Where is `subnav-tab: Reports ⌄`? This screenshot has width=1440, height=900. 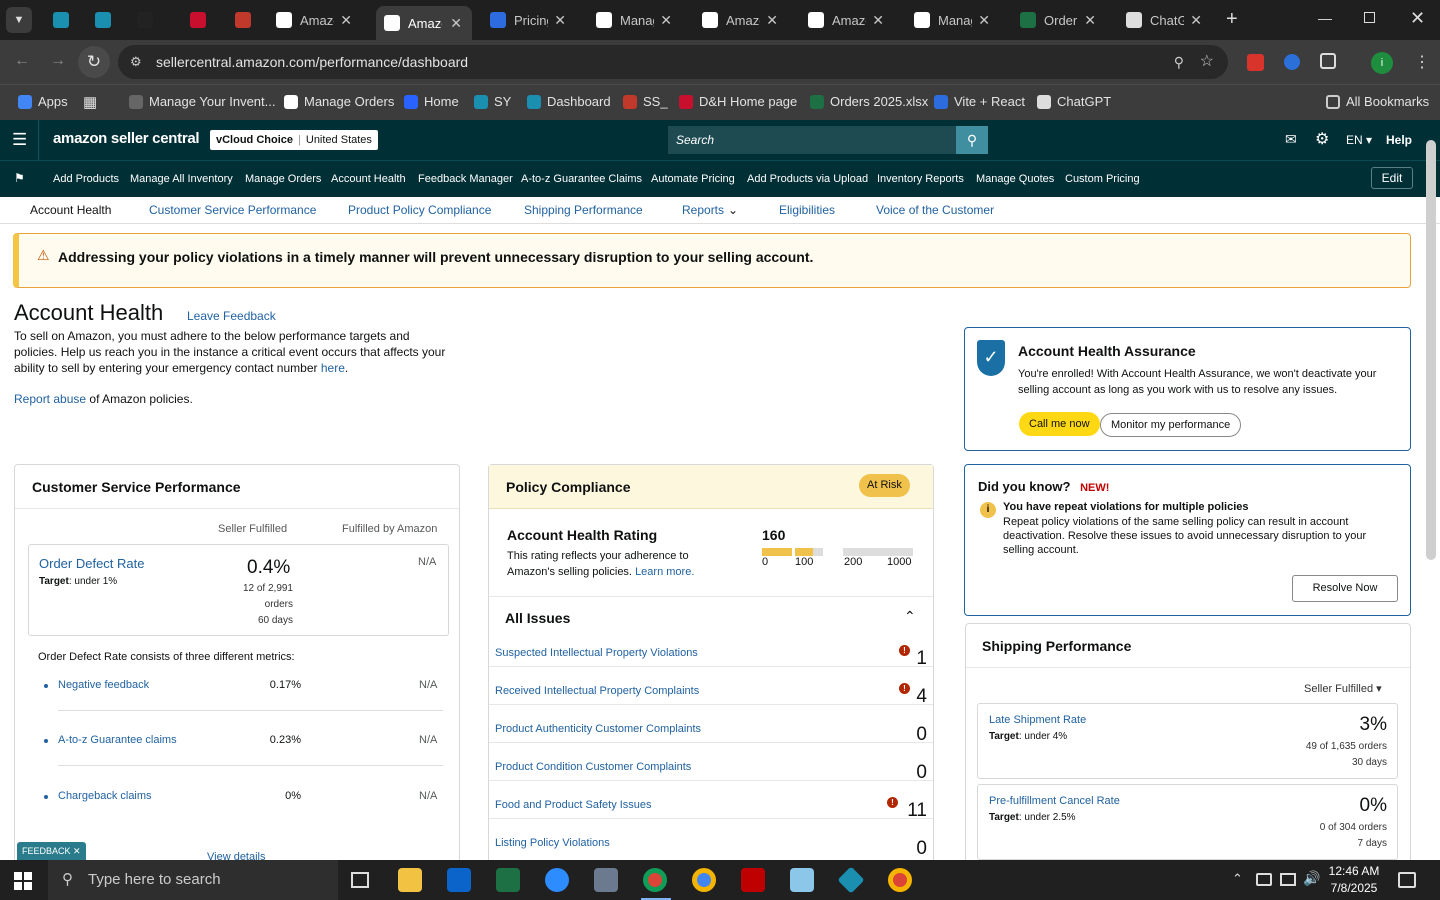 subnav-tab: Reports ⌄ is located at coordinates (710, 210).